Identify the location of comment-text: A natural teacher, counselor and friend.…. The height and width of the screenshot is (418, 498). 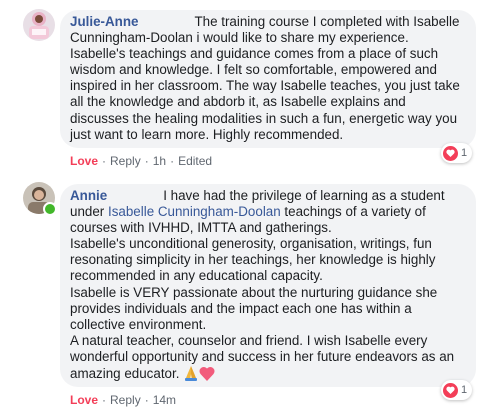
(262, 357).